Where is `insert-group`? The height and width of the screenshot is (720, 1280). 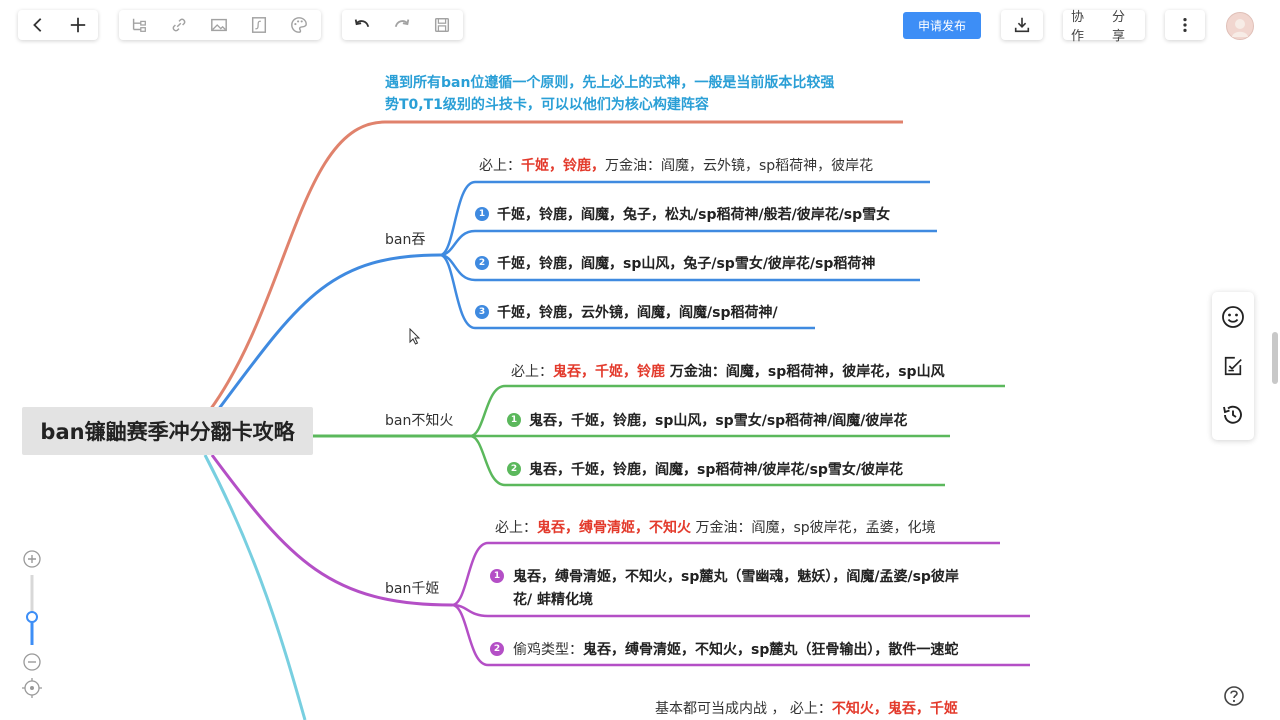 insert-group is located at coordinates (220, 25).